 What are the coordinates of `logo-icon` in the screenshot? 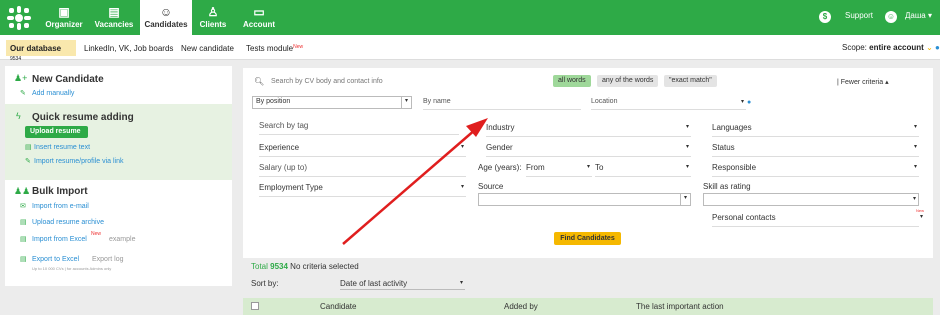 It's located at (19, 18).